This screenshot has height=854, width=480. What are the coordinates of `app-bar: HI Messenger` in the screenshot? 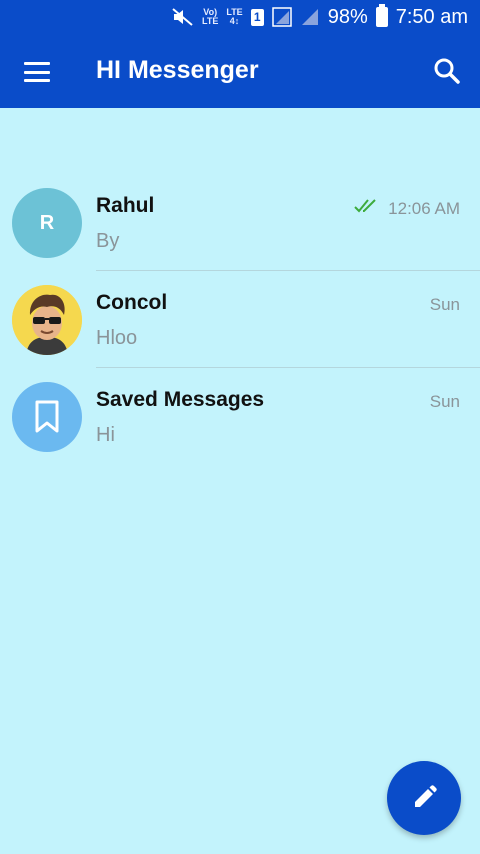 It's located at (240, 71).